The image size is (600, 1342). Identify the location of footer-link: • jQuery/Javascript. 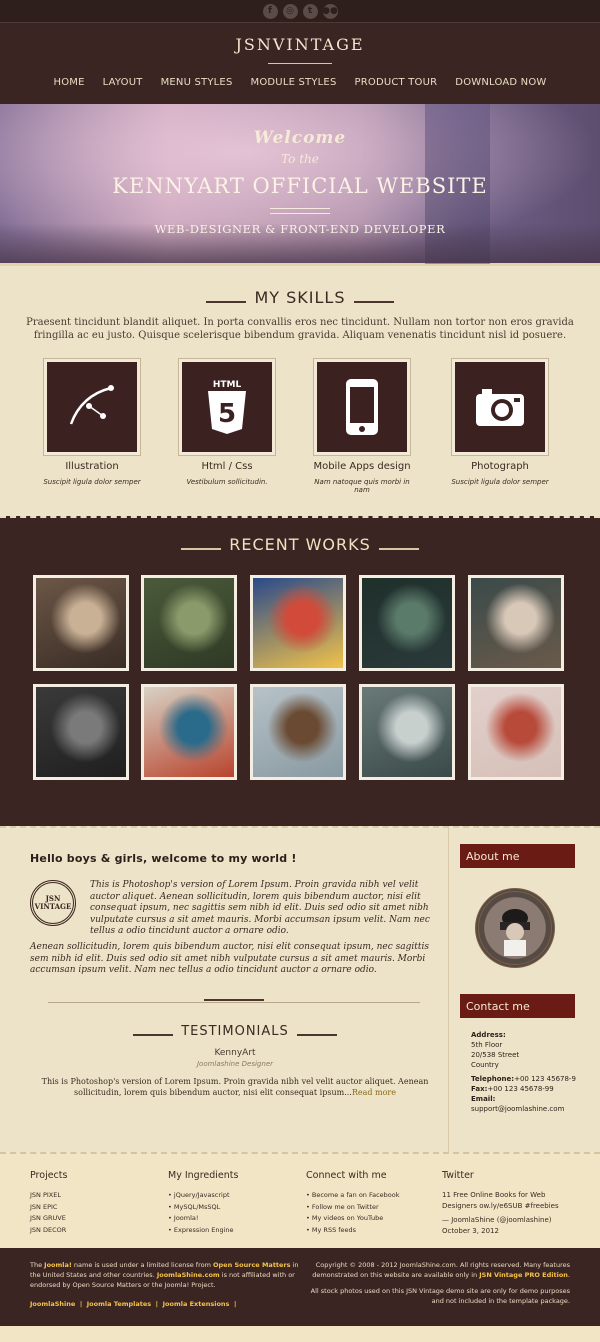
(203, 1196).